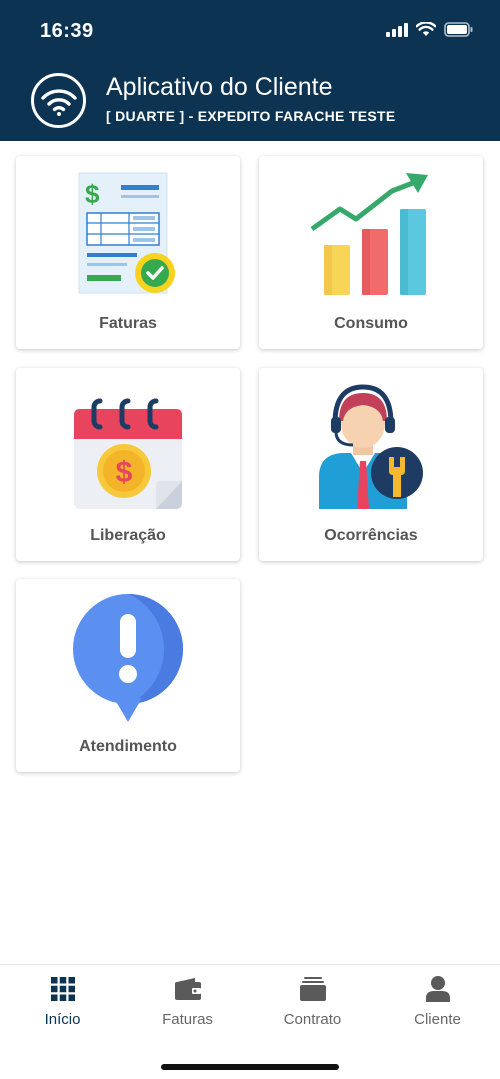 This screenshot has height=1079, width=500. I want to click on status-icons, so click(430, 29).